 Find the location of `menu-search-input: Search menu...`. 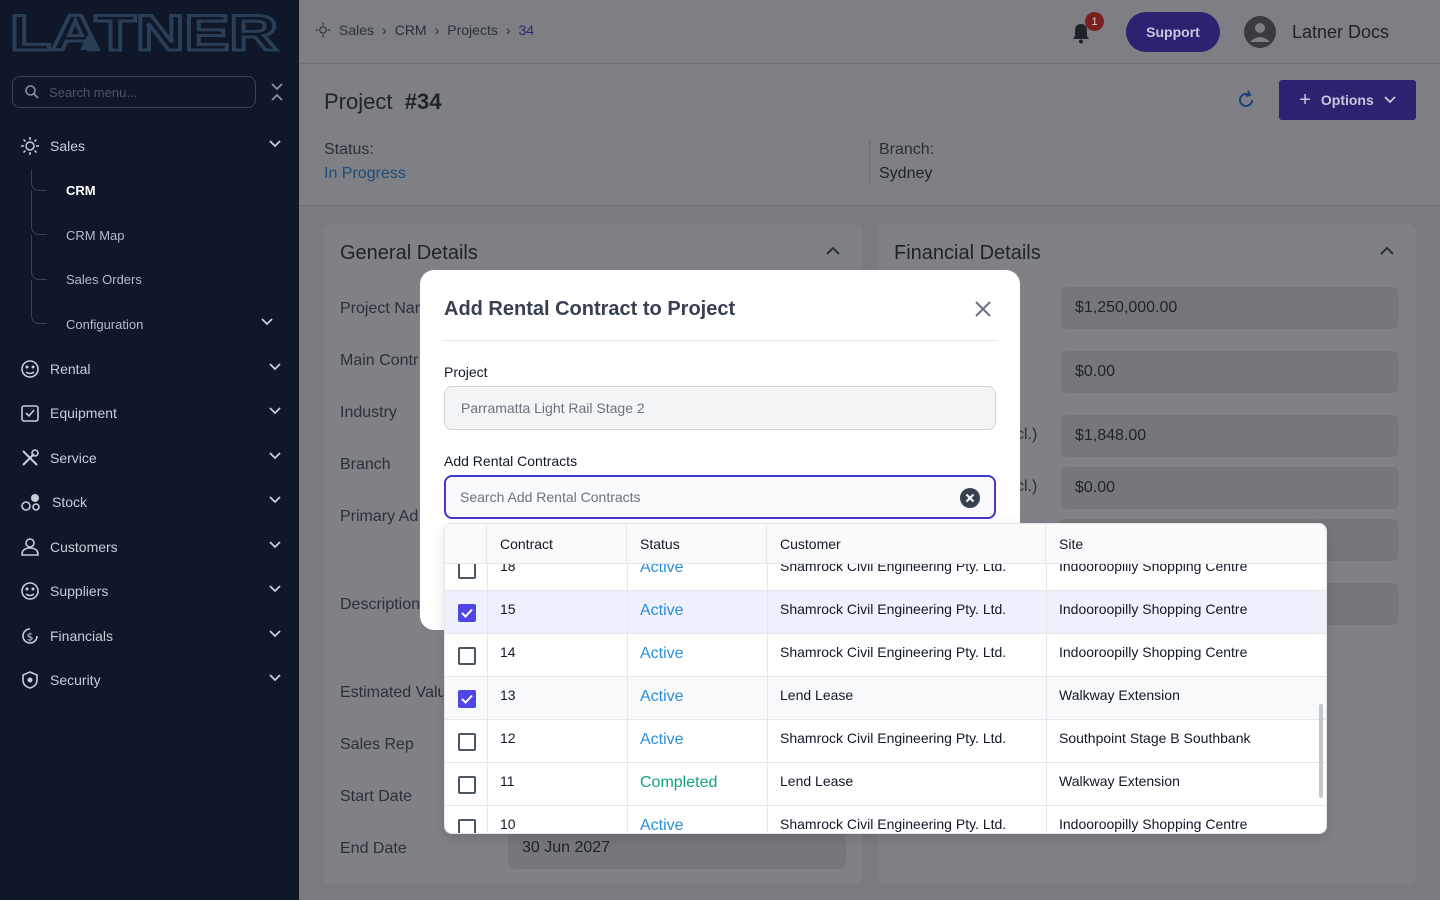

menu-search-input: Search menu... is located at coordinates (134, 92).